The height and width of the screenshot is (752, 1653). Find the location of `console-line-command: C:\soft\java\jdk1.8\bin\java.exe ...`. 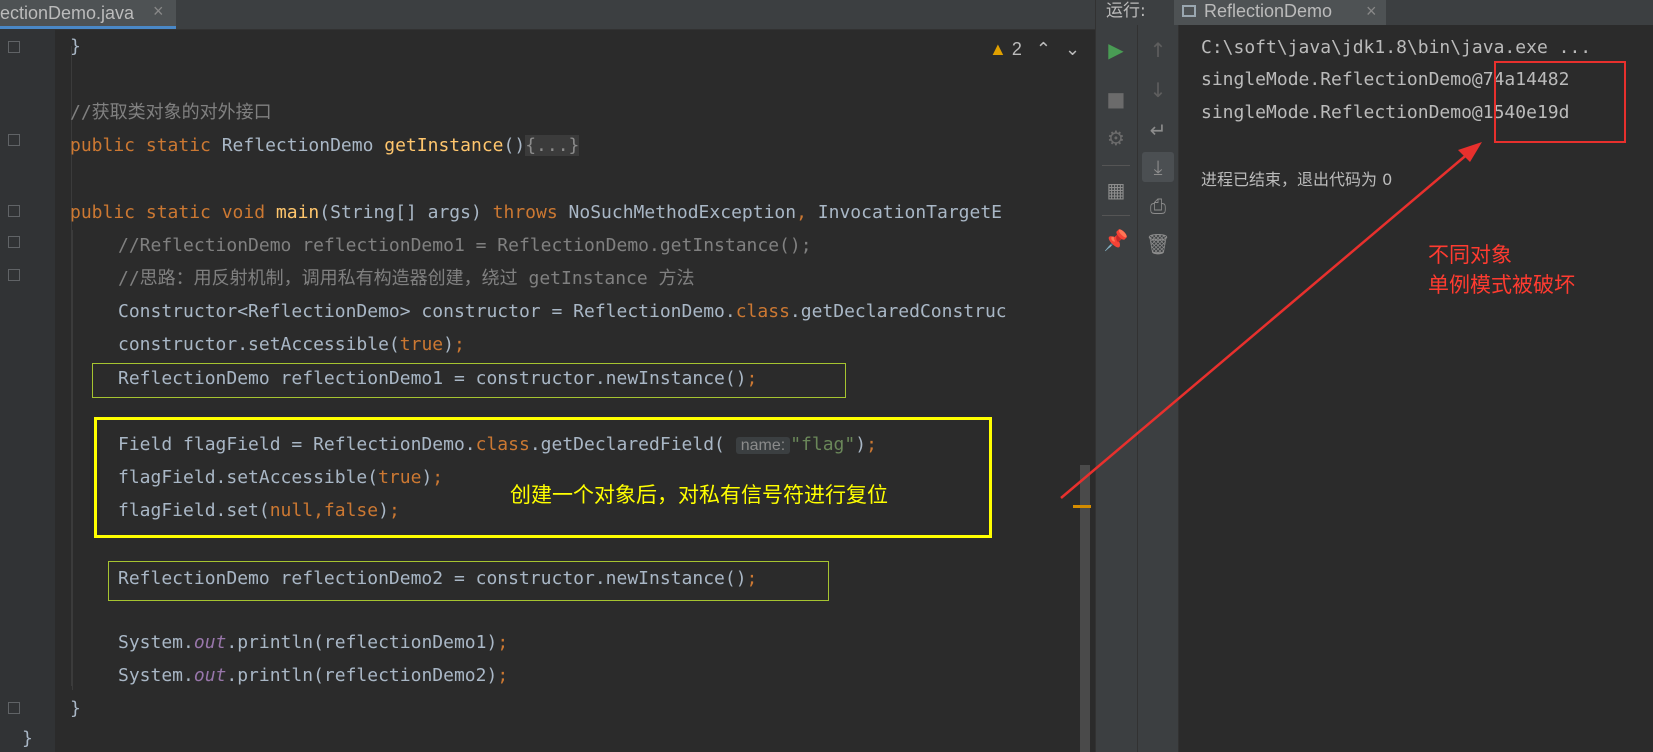

console-line-command: C:\soft\java\jdk1.8\bin\java.exe ... is located at coordinates (1396, 47).